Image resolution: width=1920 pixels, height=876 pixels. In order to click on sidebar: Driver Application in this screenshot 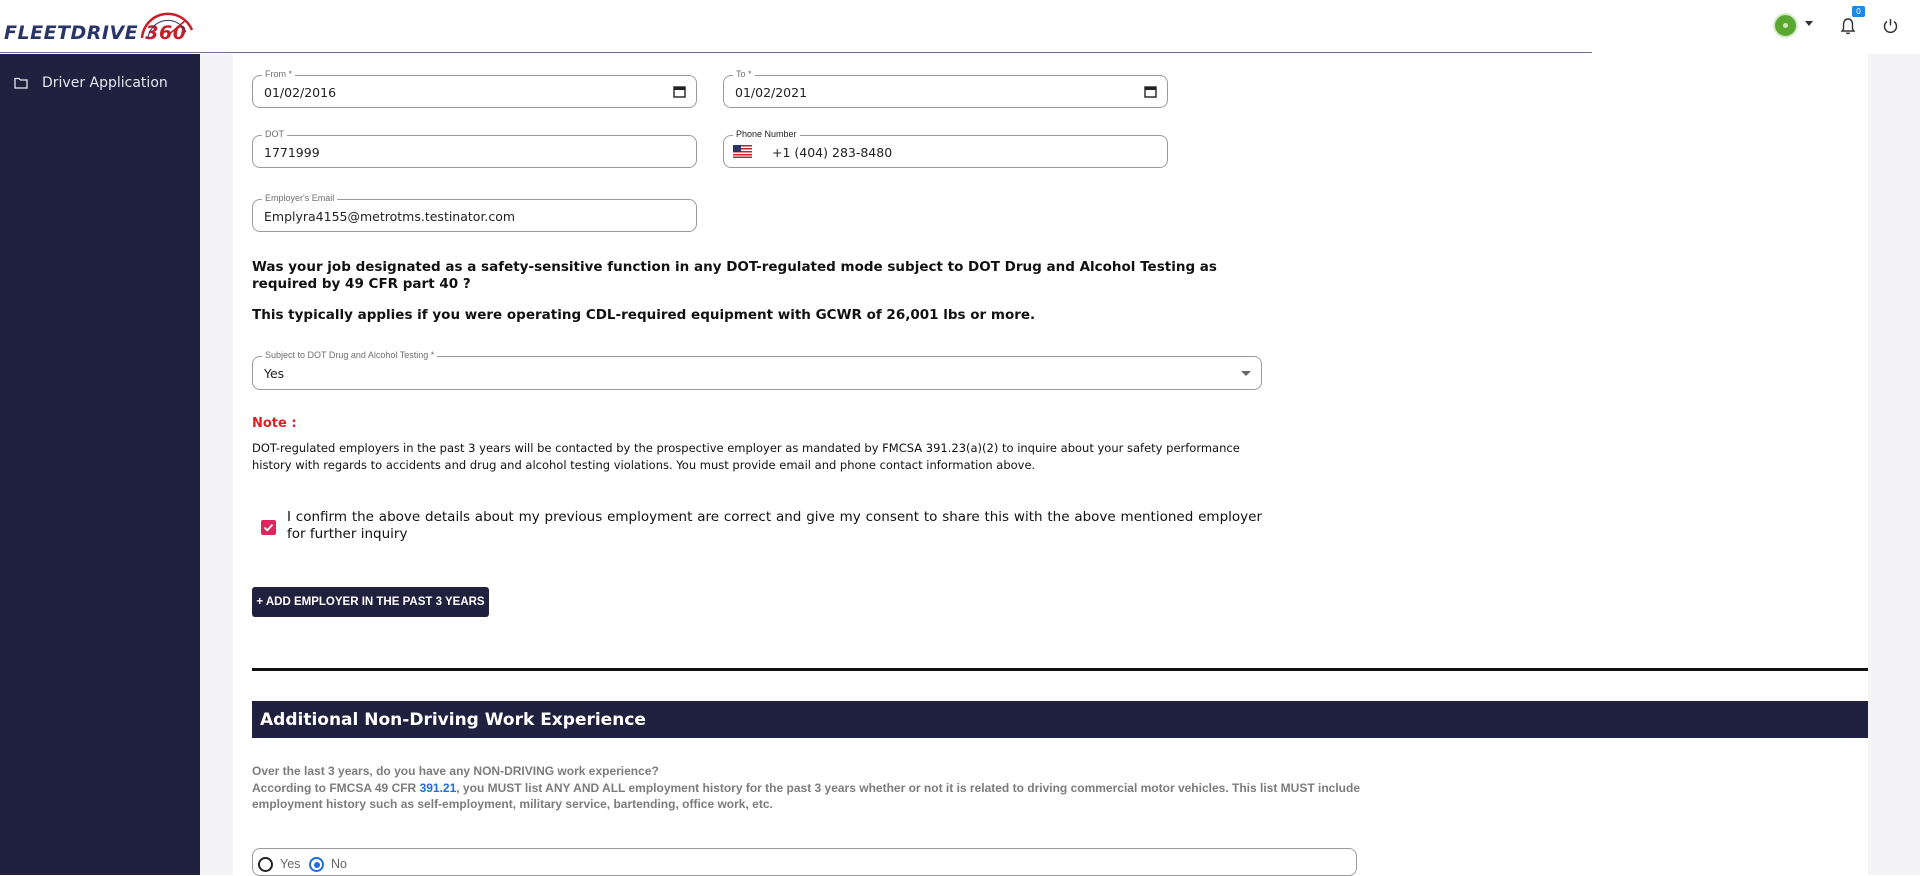, I will do `click(100, 464)`.